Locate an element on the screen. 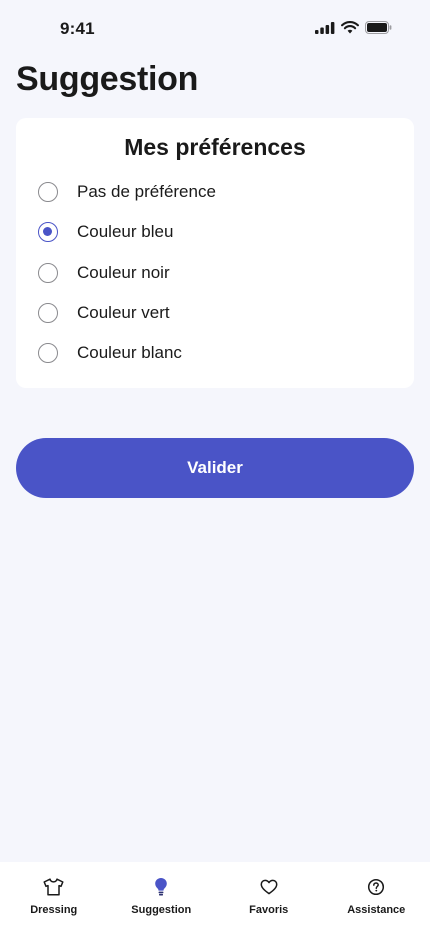 The image size is (430, 932). tshirt-icon is located at coordinates (54, 887).